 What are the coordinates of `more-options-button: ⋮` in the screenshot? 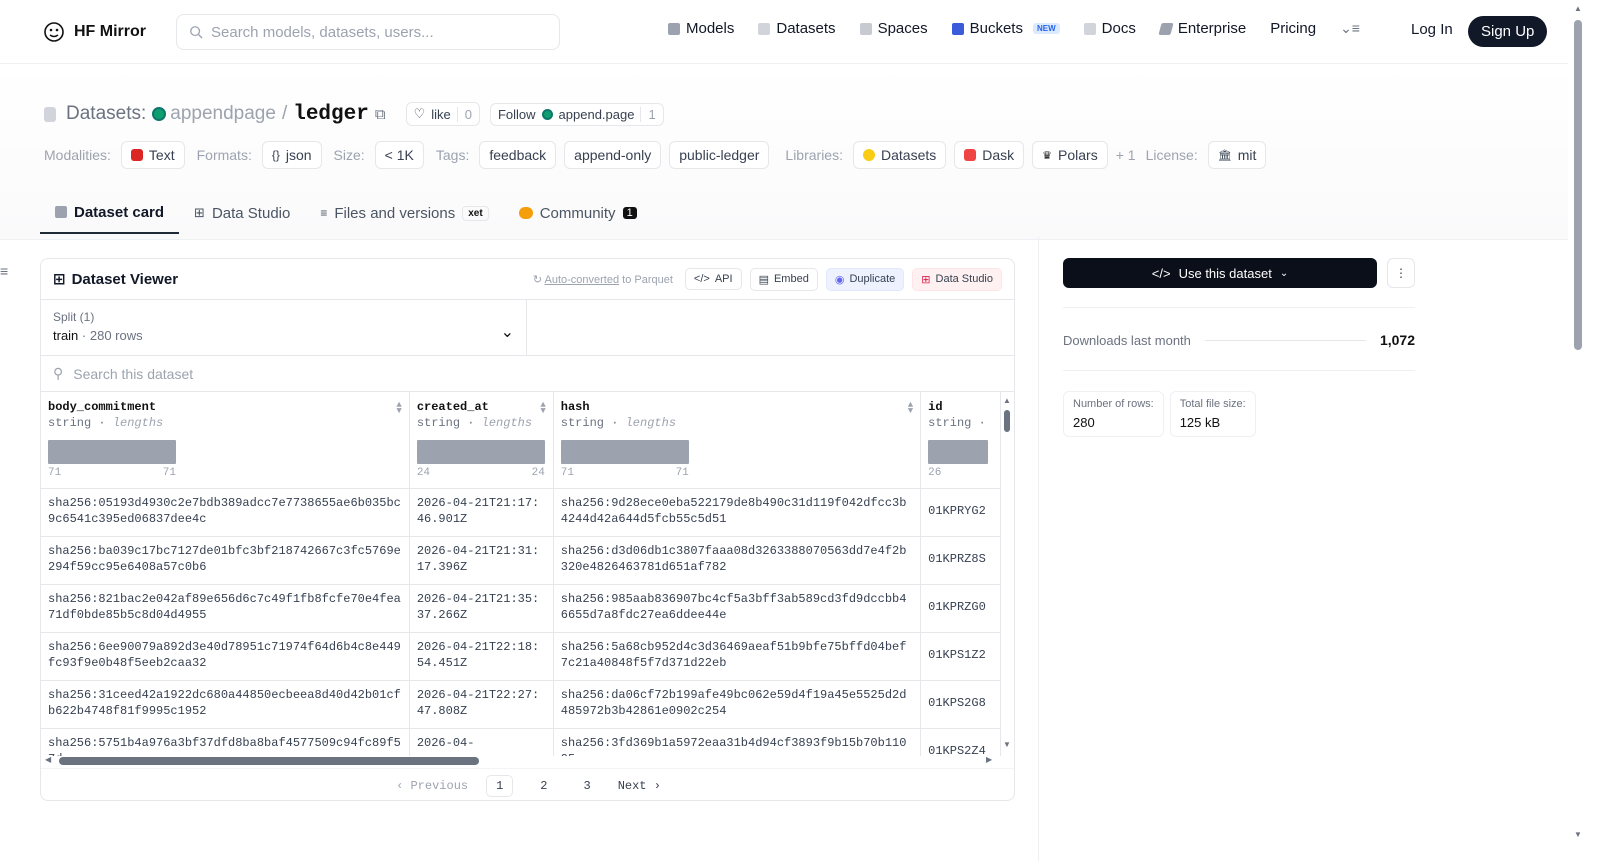 It's located at (1401, 273).